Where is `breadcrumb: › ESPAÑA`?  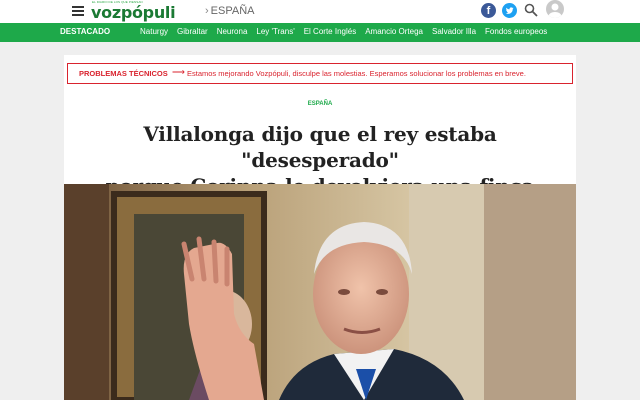
breadcrumb: › ESPAÑA is located at coordinates (229, 11).